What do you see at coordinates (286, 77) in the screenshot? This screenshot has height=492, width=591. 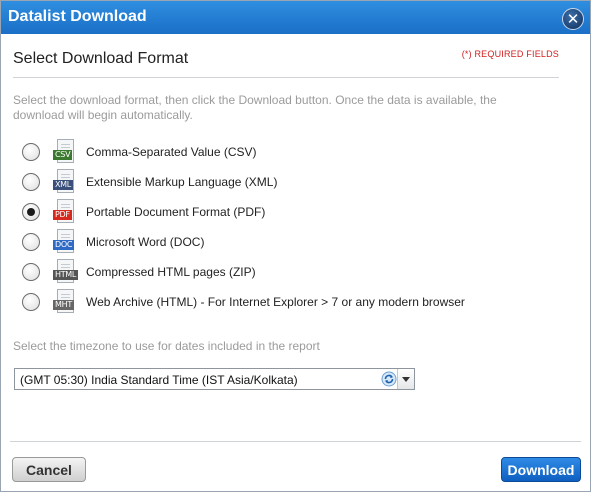 I see `header-divider` at bounding box center [286, 77].